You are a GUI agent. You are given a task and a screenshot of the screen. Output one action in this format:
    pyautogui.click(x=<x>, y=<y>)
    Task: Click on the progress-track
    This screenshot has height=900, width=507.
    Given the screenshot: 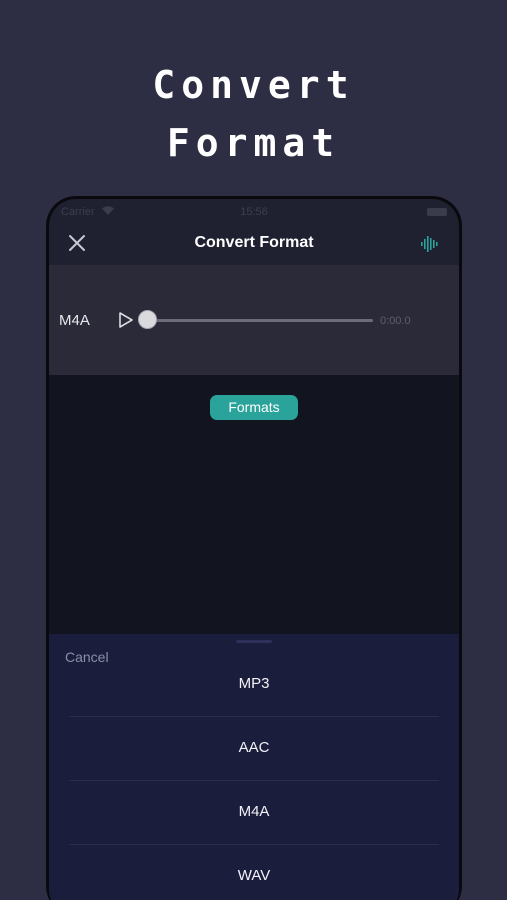 What is the action you would take?
    pyautogui.click(x=260, y=320)
    